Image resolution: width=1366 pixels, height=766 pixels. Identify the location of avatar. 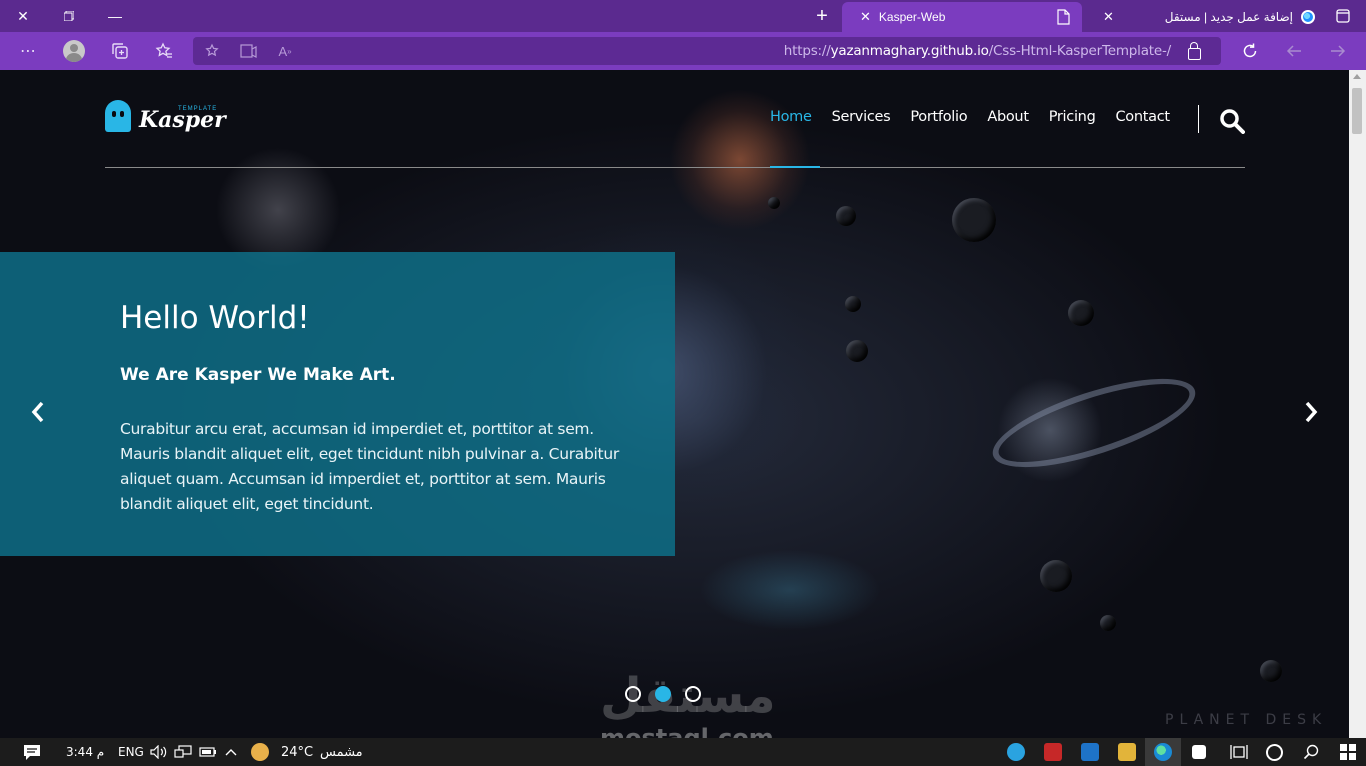
(74, 51).